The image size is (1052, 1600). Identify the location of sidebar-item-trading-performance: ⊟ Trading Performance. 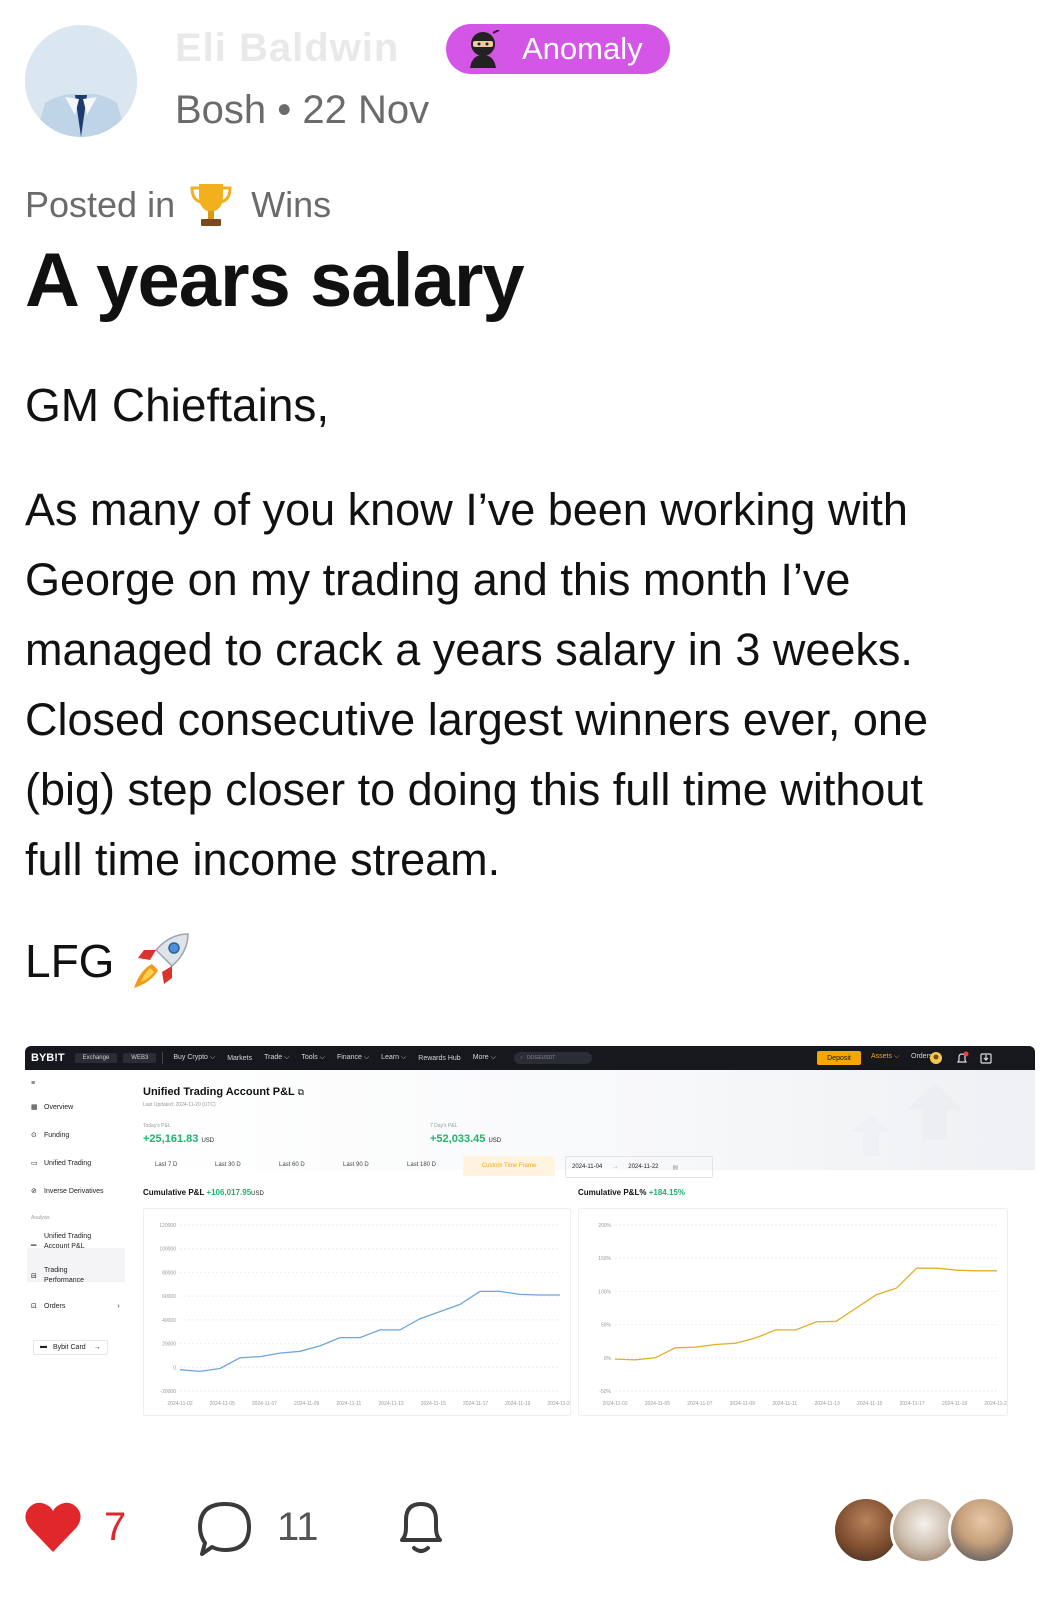
(57, 1276).